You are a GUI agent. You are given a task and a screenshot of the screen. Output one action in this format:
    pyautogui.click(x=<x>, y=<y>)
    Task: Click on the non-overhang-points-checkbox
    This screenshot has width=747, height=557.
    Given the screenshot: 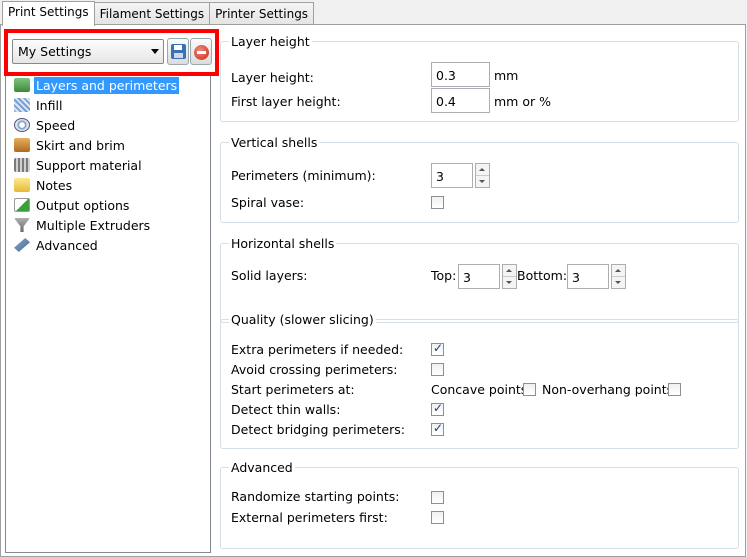 What is the action you would take?
    pyautogui.click(x=674, y=389)
    